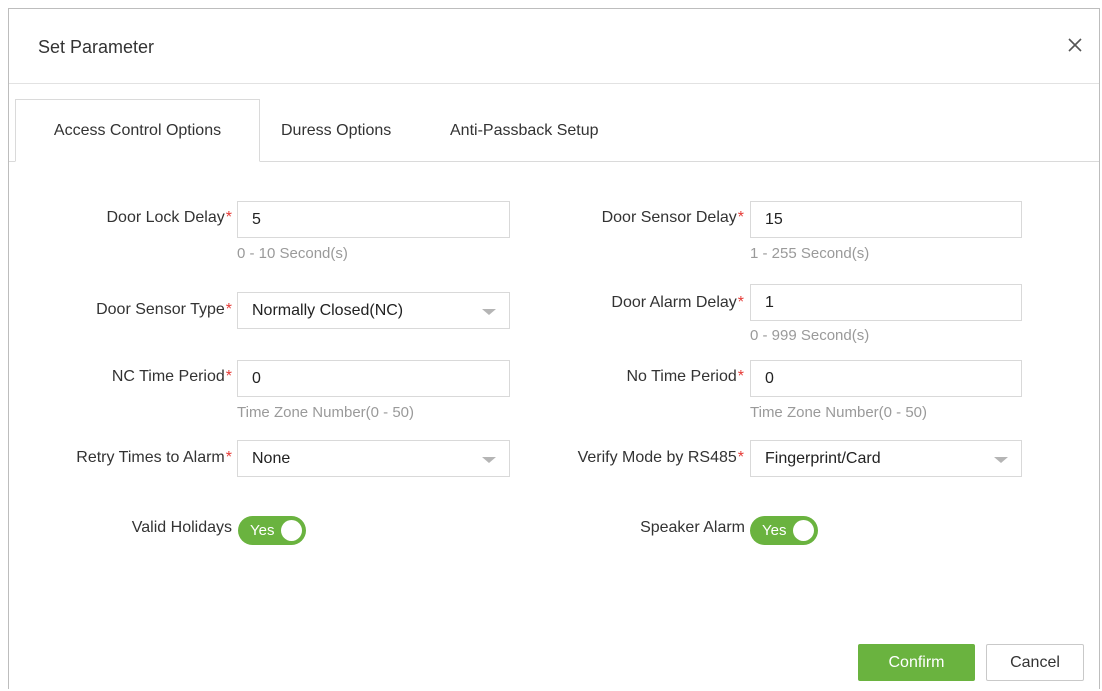 Image resolution: width=1102 pixels, height=691 pixels. What do you see at coordinates (169, 217) in the screenshot?
I see `door-lock-delay-label: Door Lock Delay*` at bounding box center [169, 217].